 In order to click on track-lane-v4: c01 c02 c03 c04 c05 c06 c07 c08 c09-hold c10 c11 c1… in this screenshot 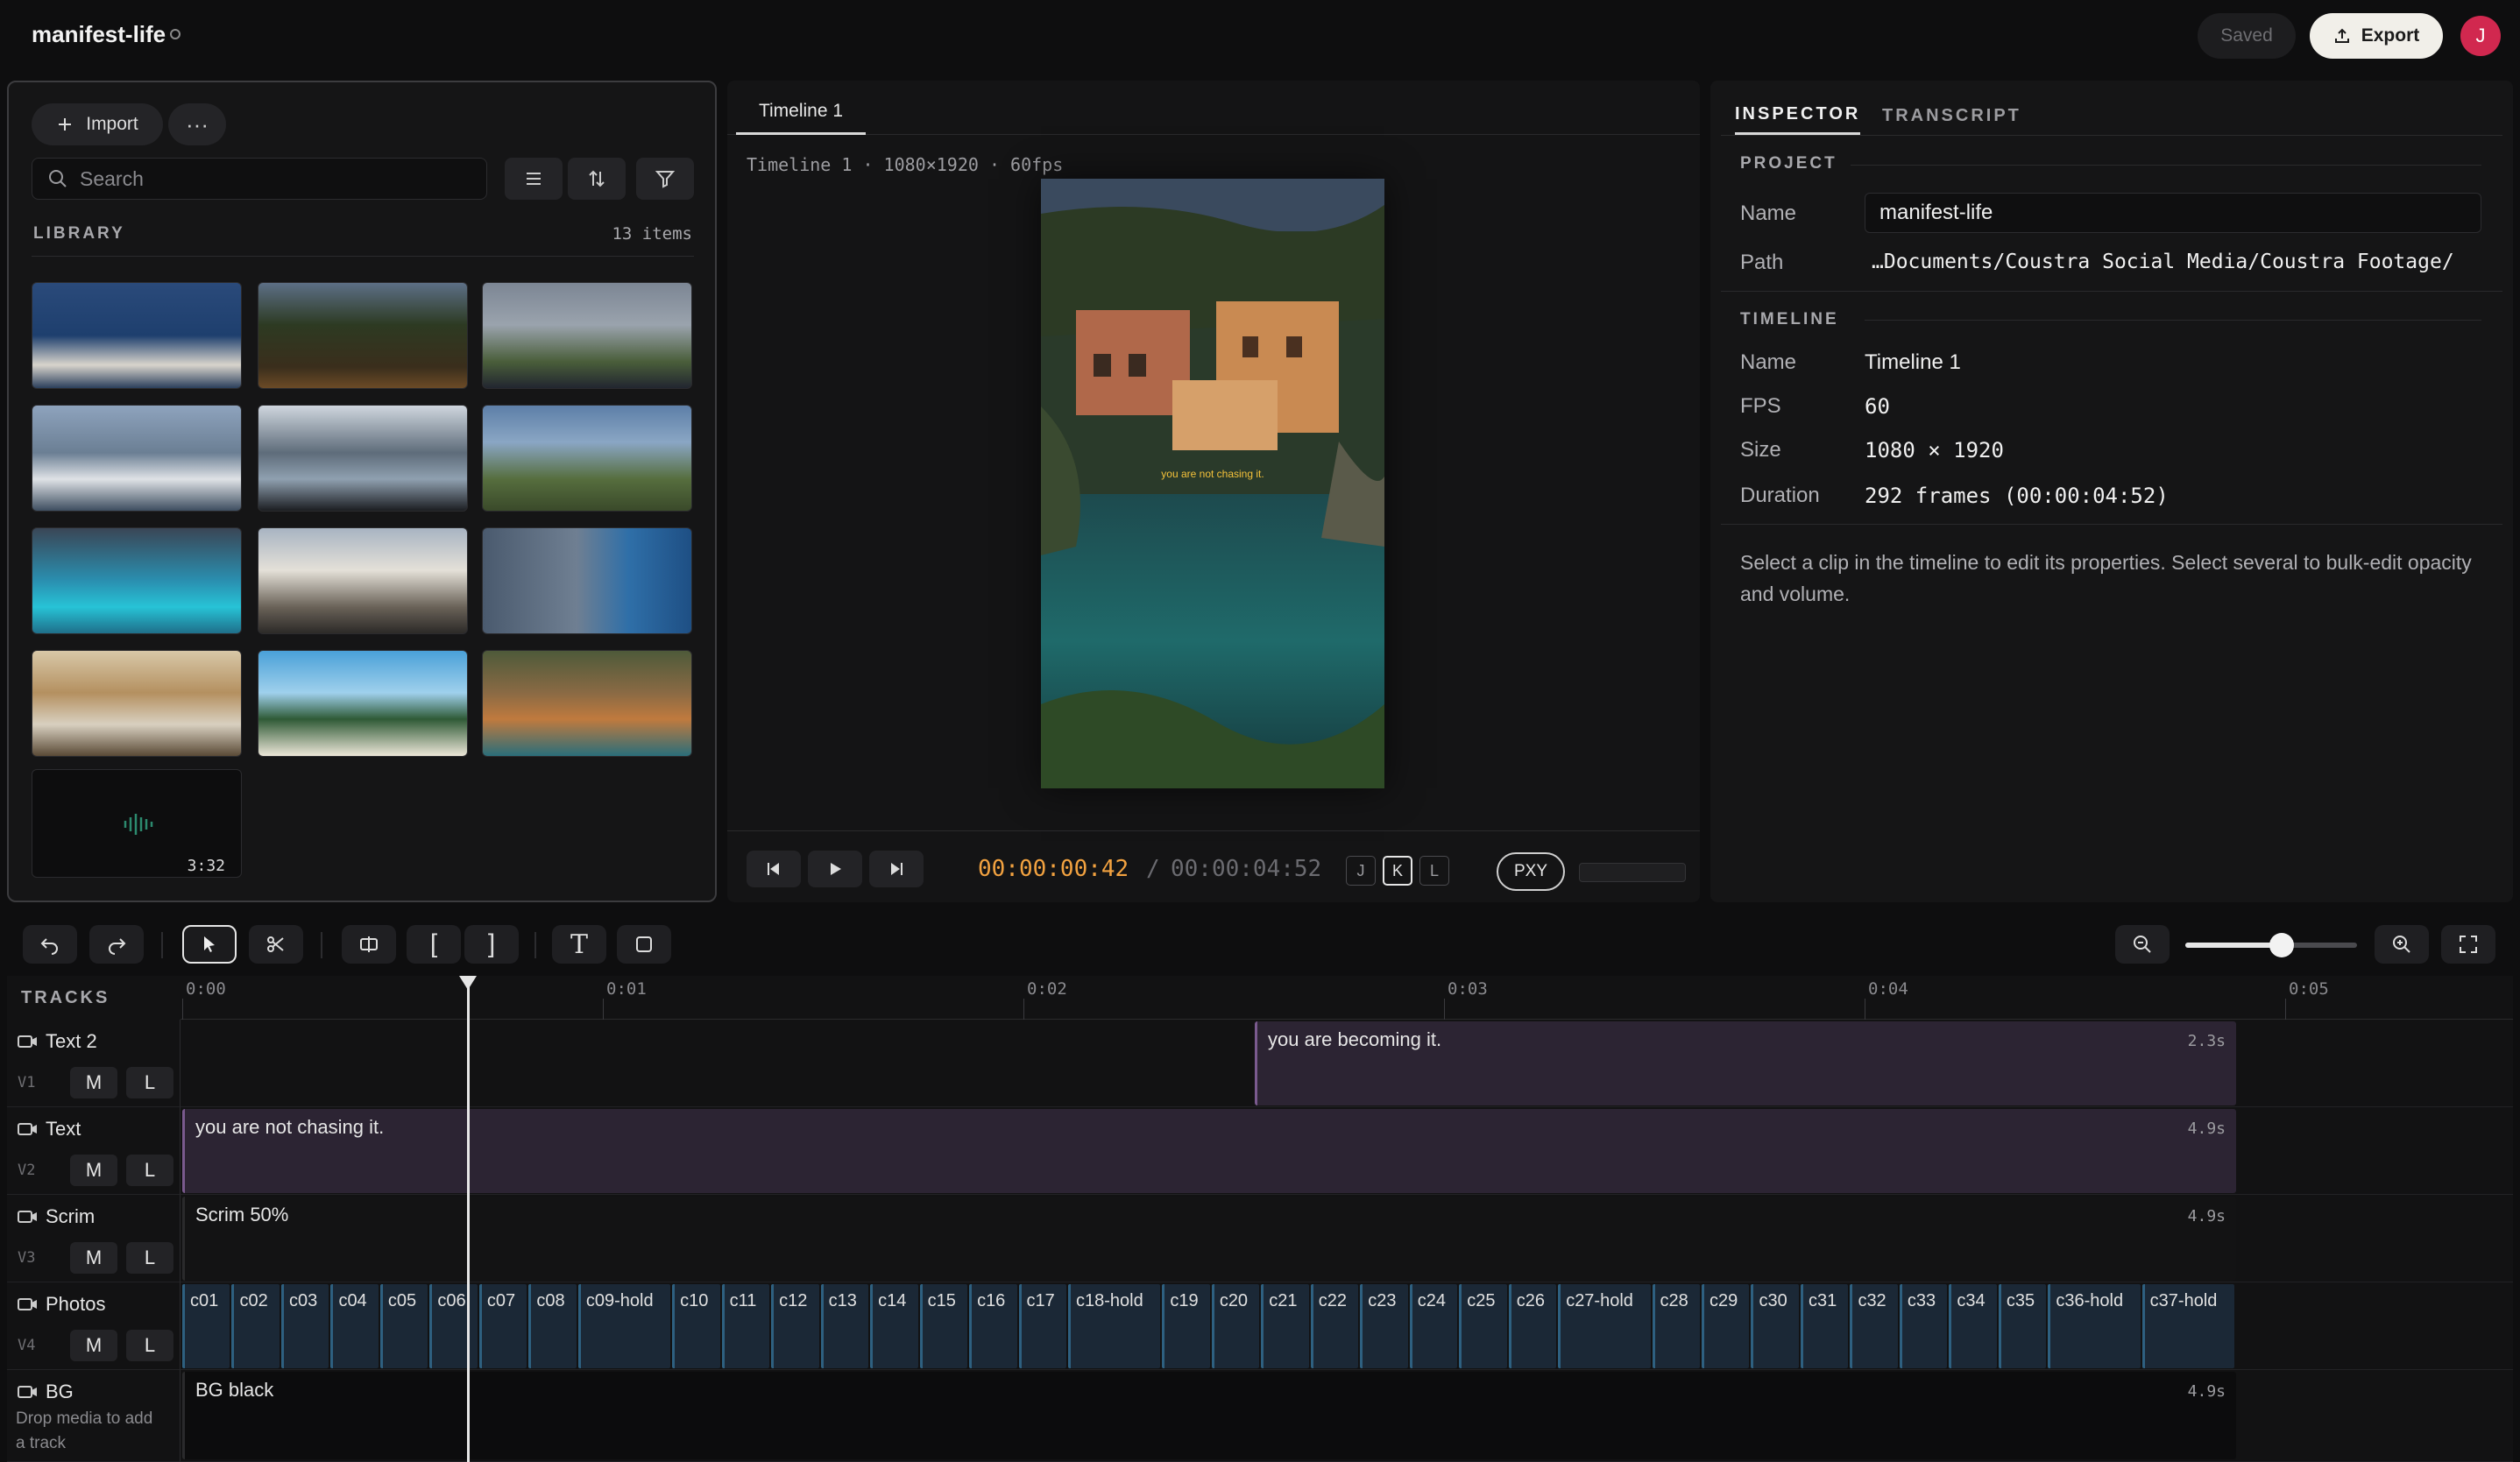, I will do `click(1347, 1326)`.